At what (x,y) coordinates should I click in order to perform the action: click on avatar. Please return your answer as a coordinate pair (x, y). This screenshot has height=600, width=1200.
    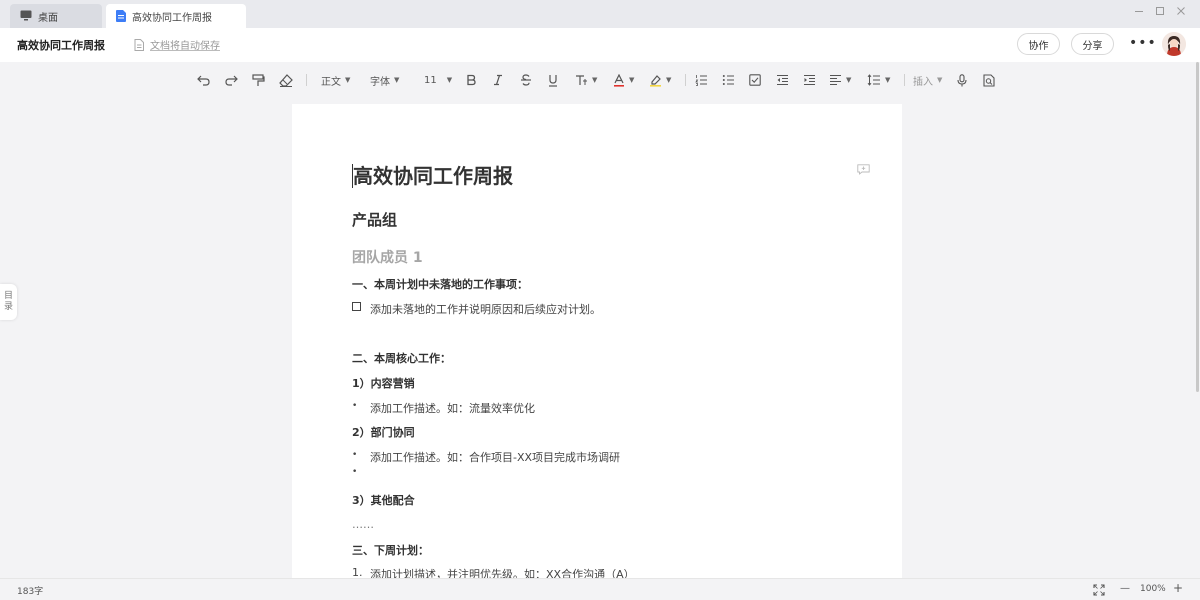
    Looking at the image, I should click on (1174, 44).